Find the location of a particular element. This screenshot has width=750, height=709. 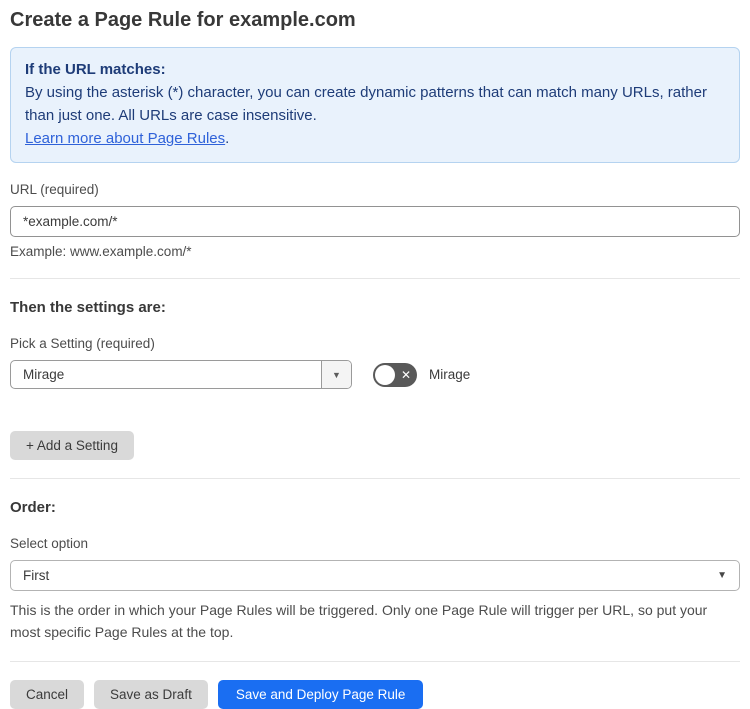

toggle-knob is located at coordinates (385, 374).